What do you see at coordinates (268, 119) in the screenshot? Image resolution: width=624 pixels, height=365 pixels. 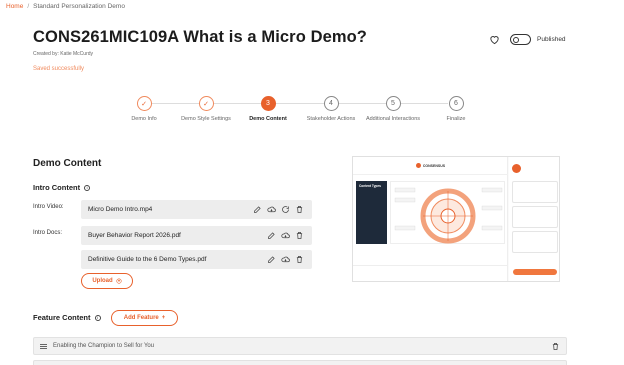 I see `step-label: Demo Content` at bounding box center [268, 119].